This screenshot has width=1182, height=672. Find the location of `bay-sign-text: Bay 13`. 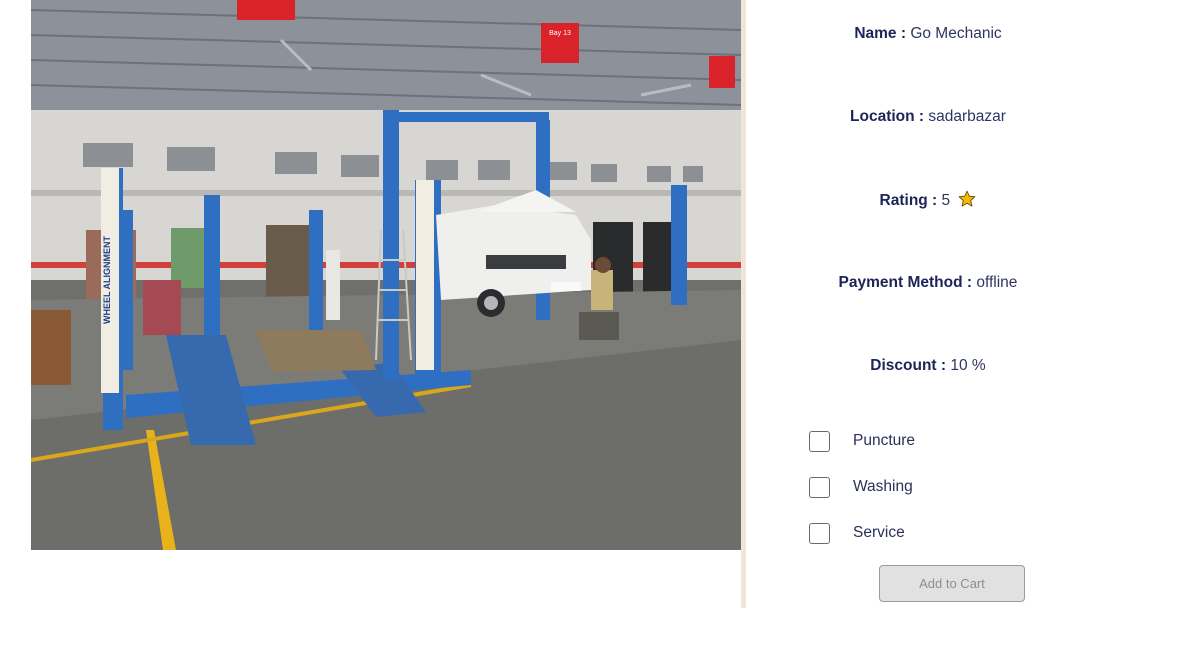

bay-sign-text: Bay 13 is located at coordinates (560, 33).